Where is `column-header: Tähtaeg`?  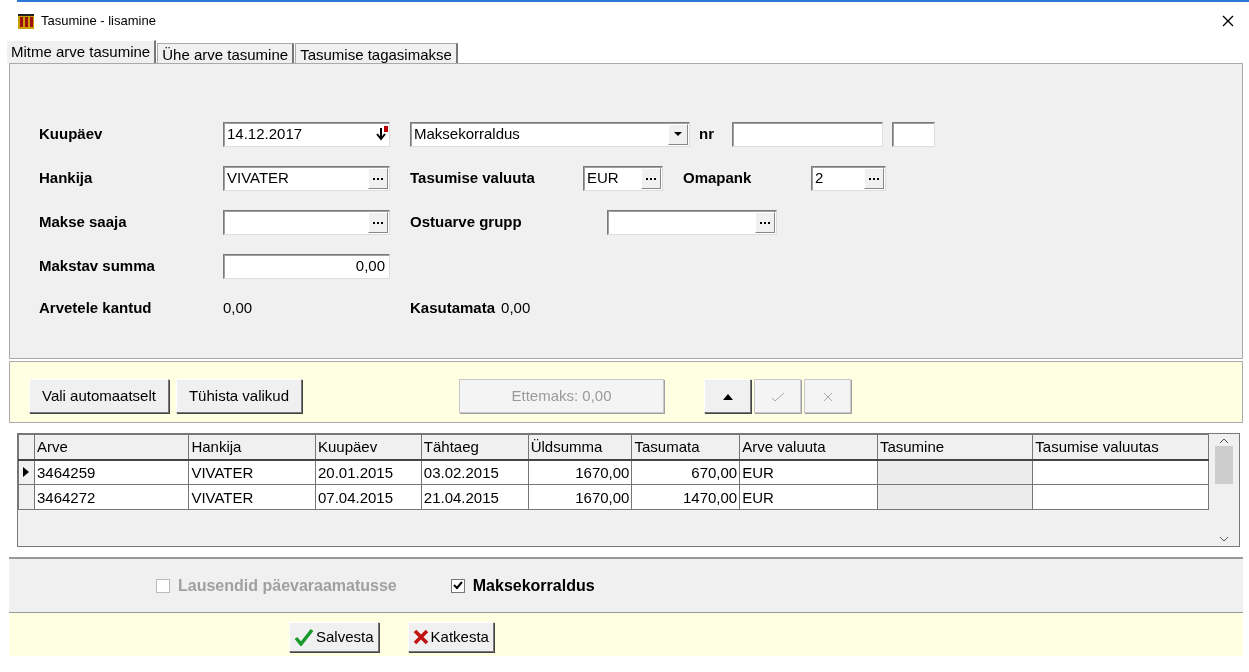
column-header: Tähtaeg is located at coordinates (475, 447).